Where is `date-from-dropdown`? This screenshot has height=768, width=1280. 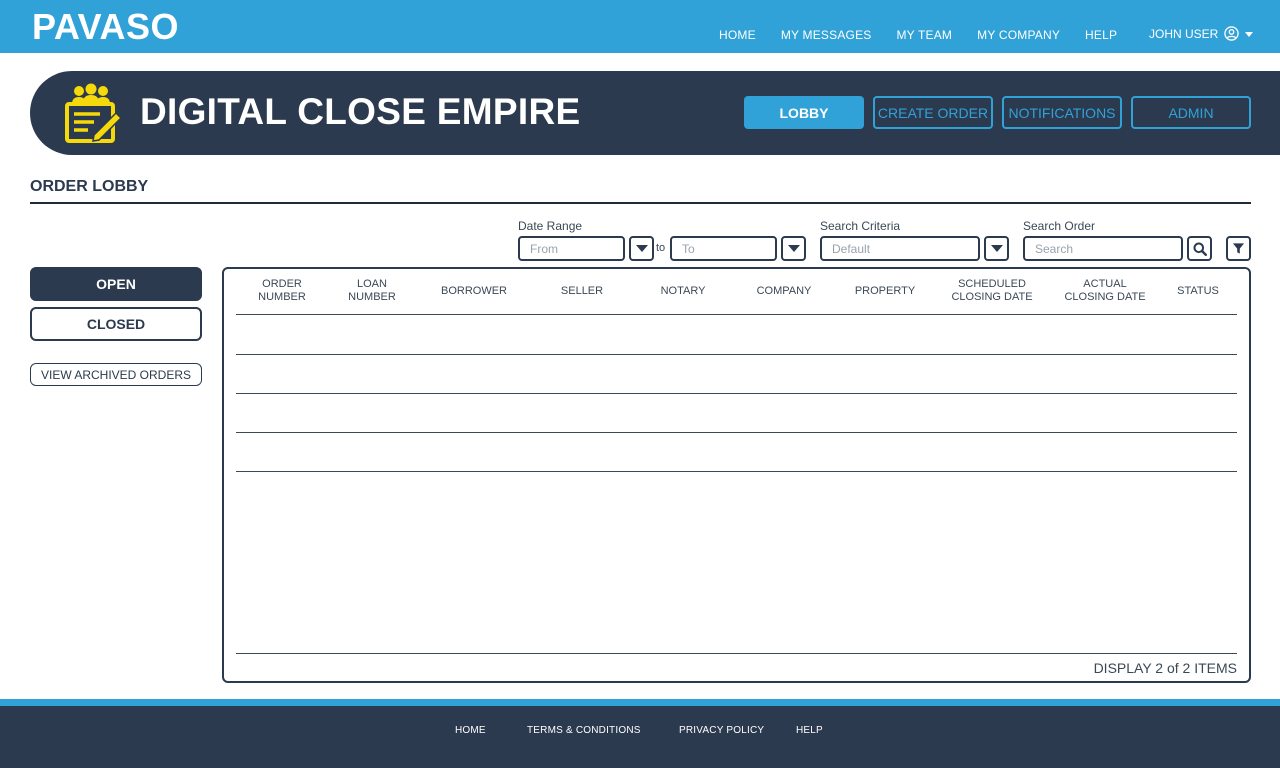
date-from-dropdown is located at coordinates (641, 248).